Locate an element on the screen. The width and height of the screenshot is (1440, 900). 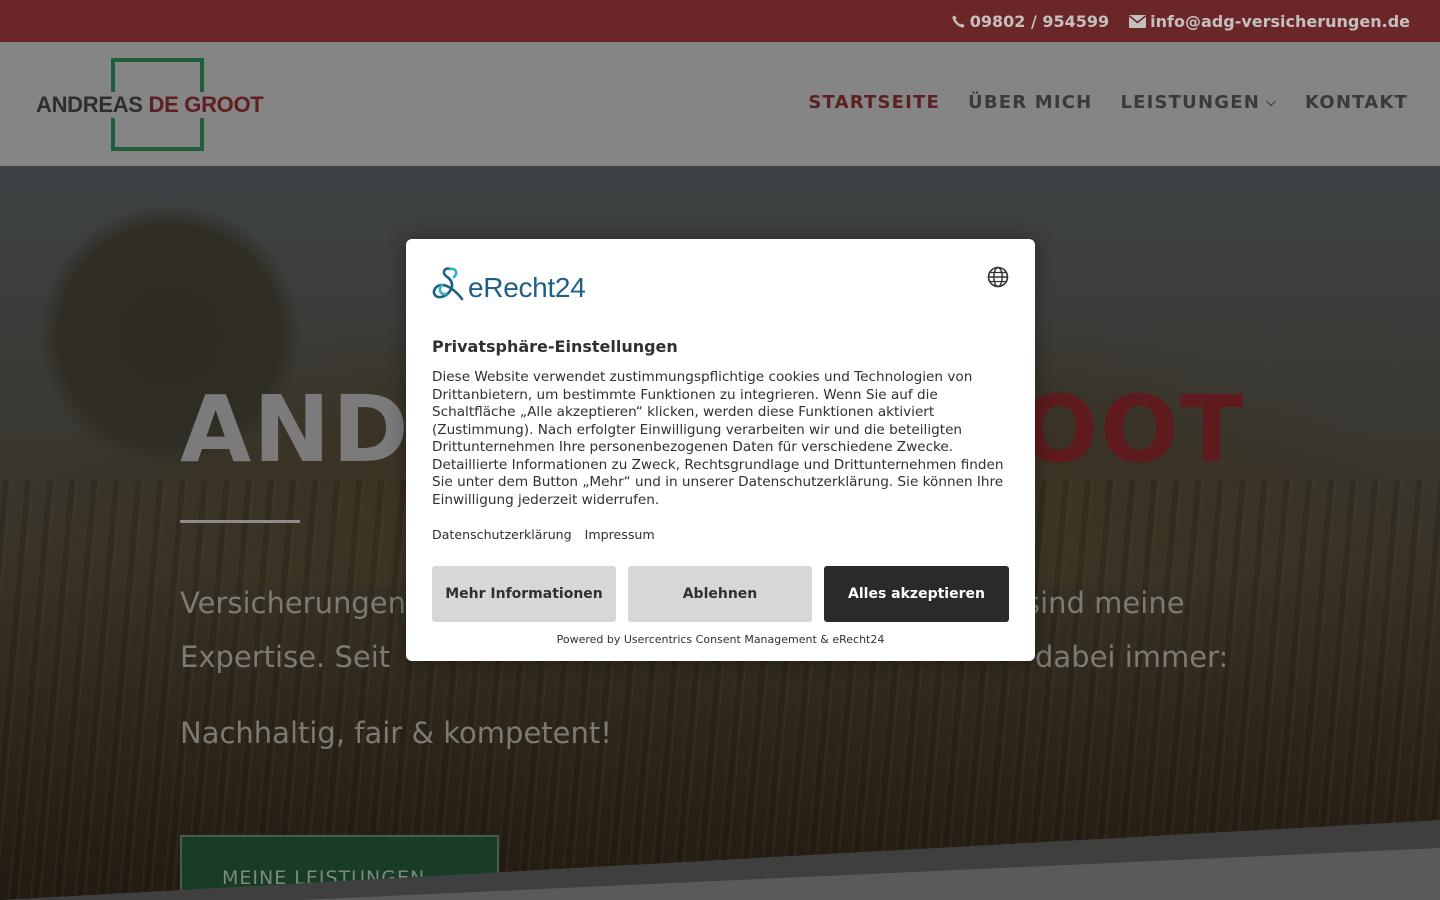
hero-divider is located at coordinates (240, 521).